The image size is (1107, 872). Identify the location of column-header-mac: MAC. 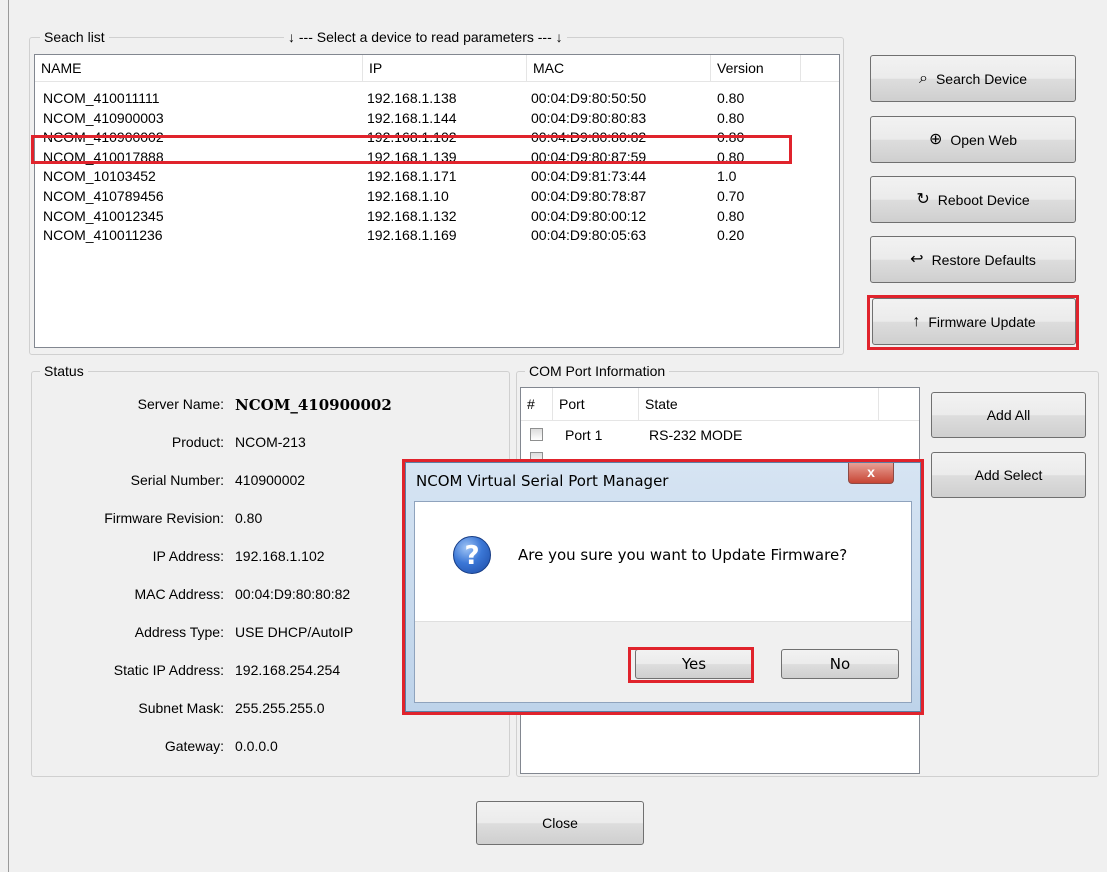
(619, 68).